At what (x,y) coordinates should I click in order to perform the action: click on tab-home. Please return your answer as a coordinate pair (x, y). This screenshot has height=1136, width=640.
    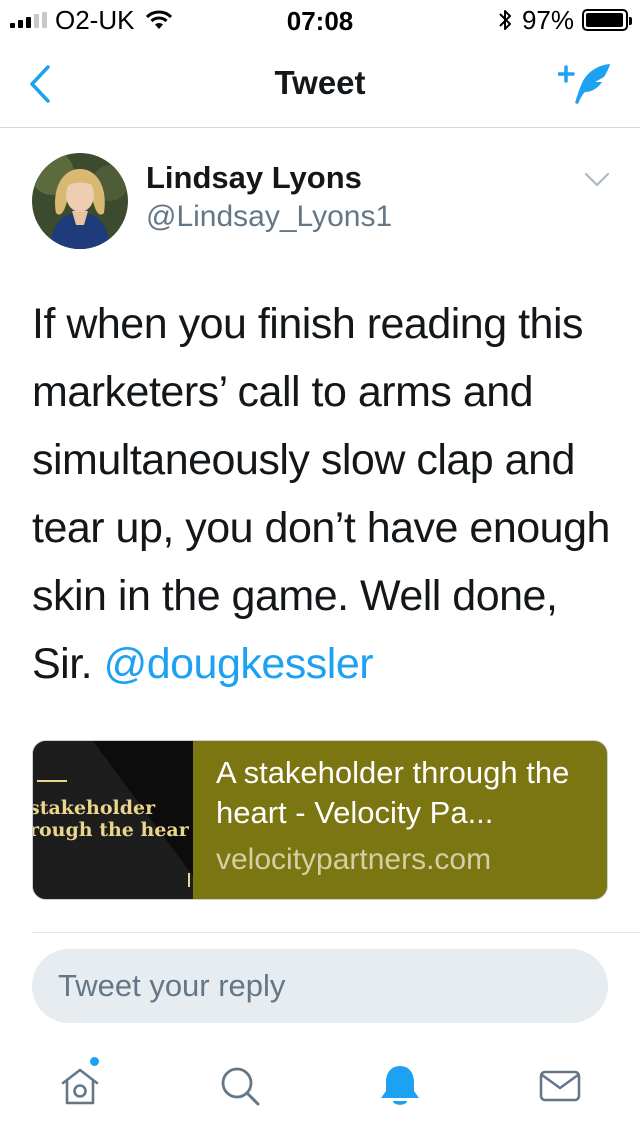
    Looking at the image, I should click on (80, 1086).